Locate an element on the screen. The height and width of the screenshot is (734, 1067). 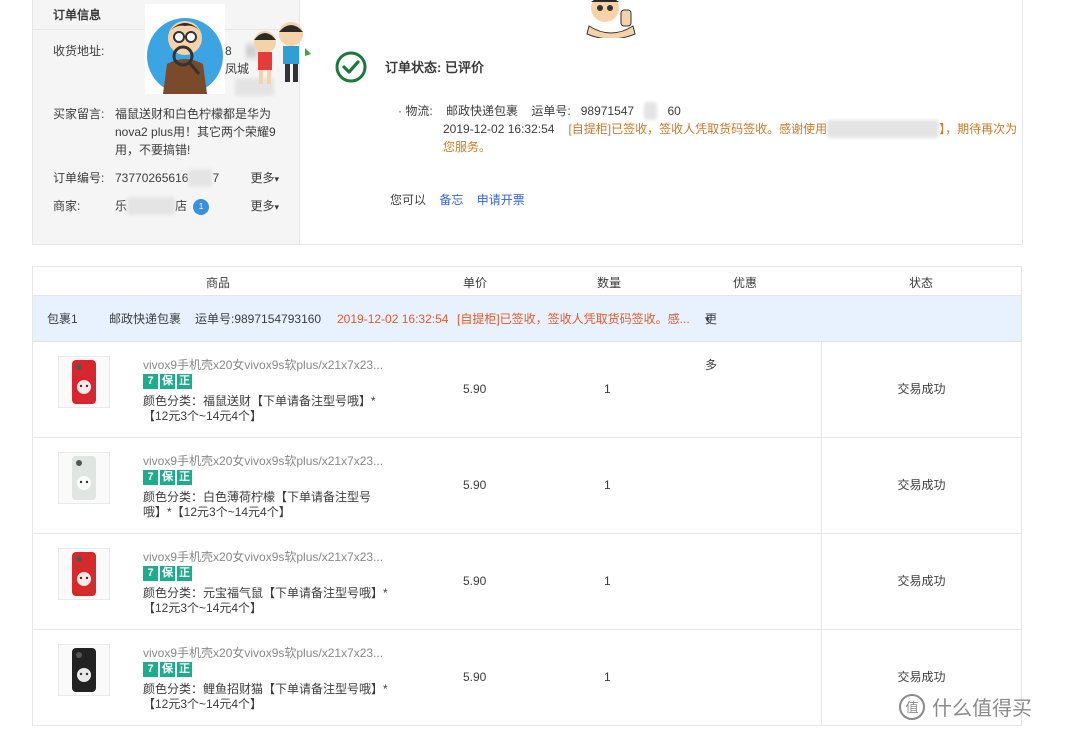
seller-label: 商家: is located at coordinates (67, 206).